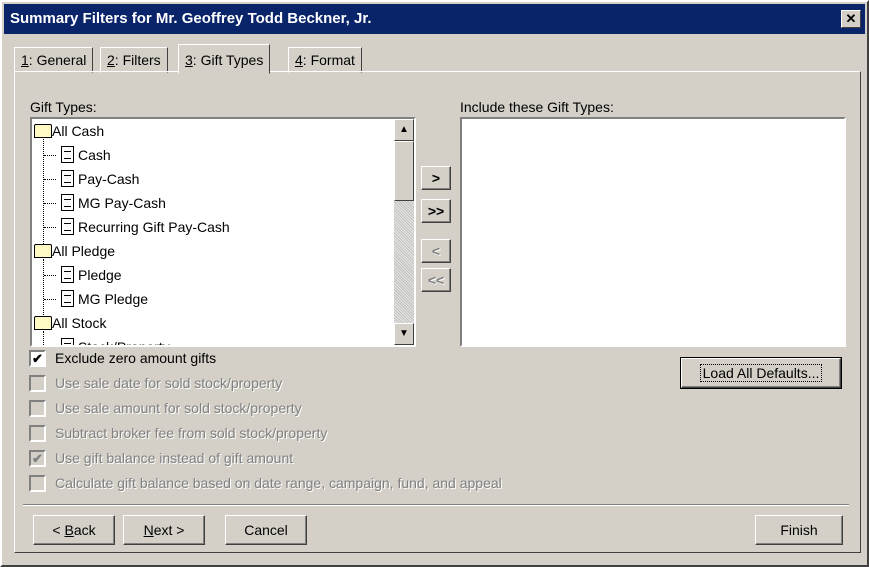 This screenshot has height=567, width=869. Describe the element at coordinates (148, 530) in the screenshot. I see `next-hotkey: N` at that location.